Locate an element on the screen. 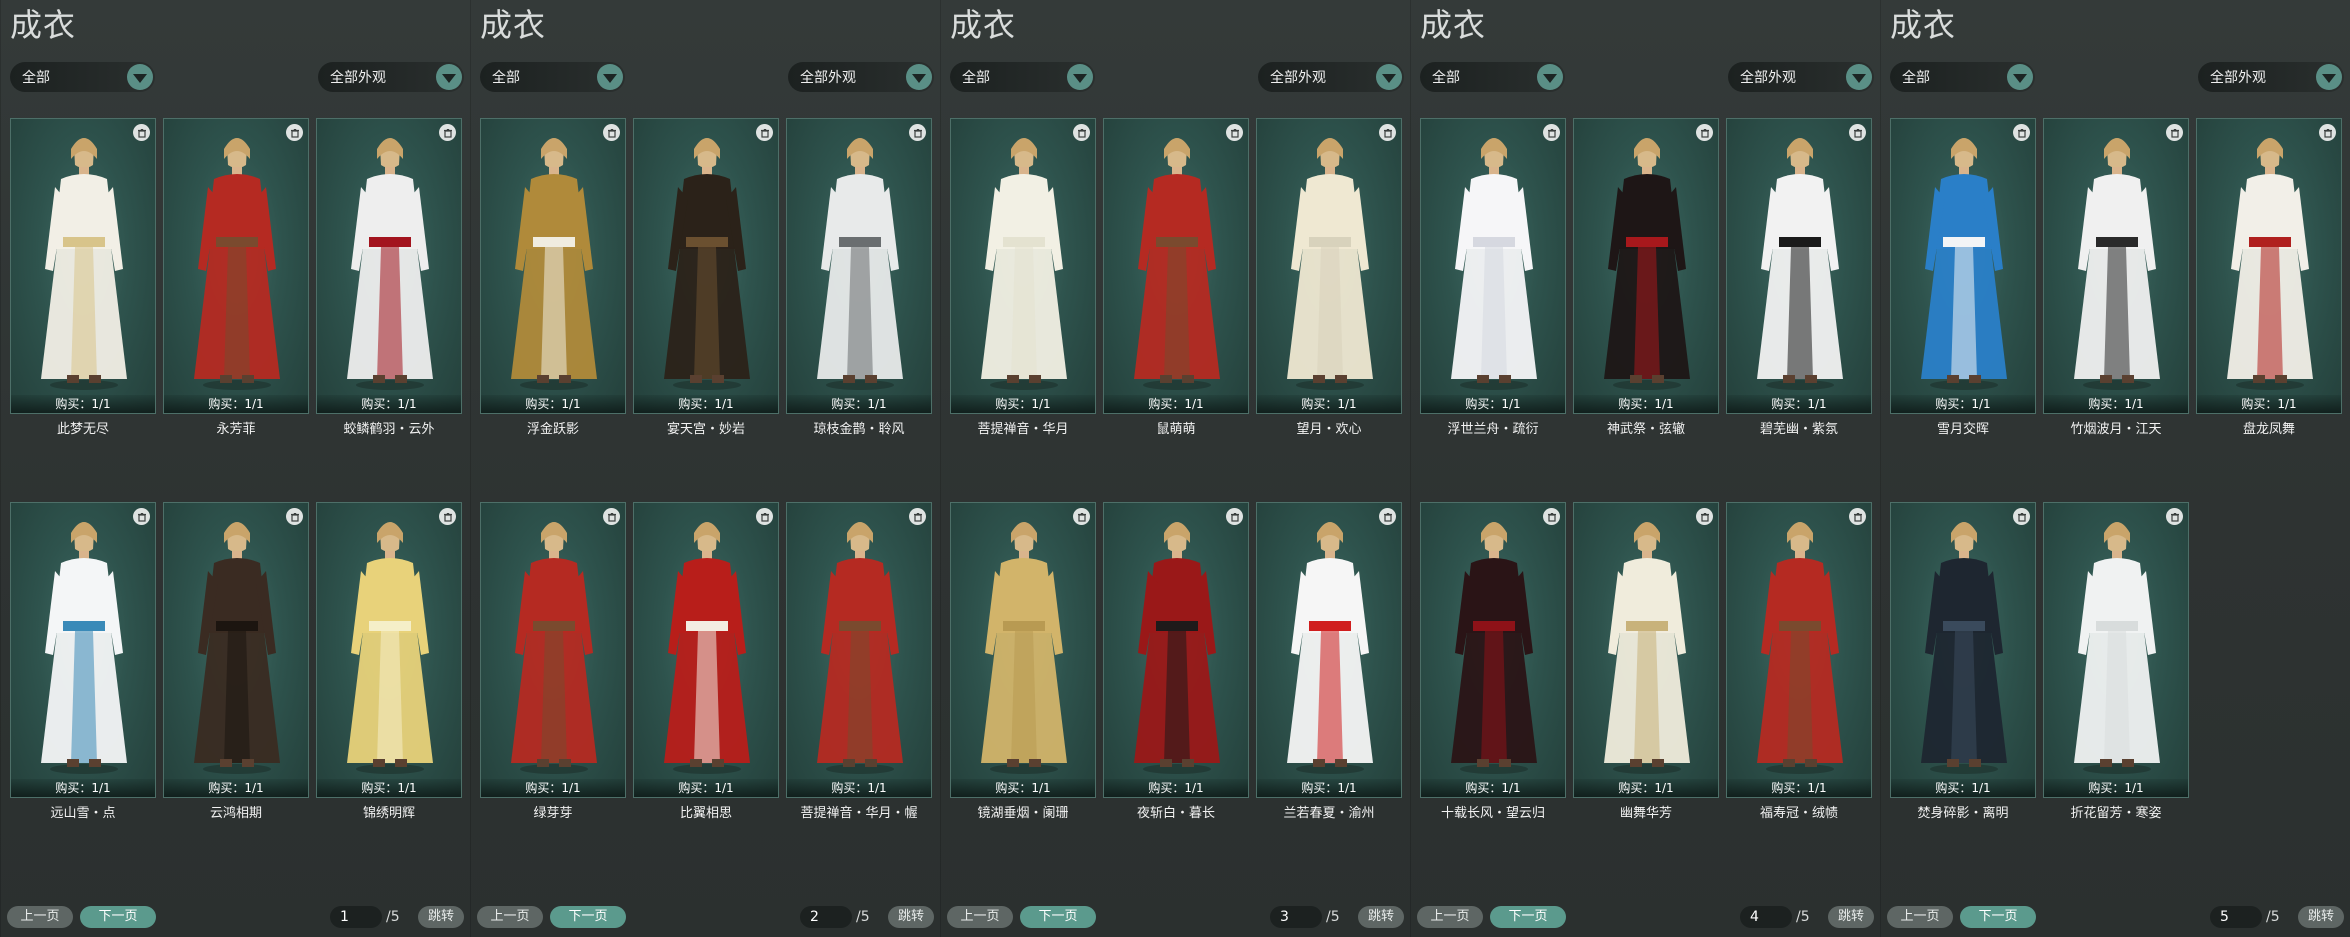 This screenshot has width=2350, height=937. page-number-input: 4 is located at coordinates (1766, 917).